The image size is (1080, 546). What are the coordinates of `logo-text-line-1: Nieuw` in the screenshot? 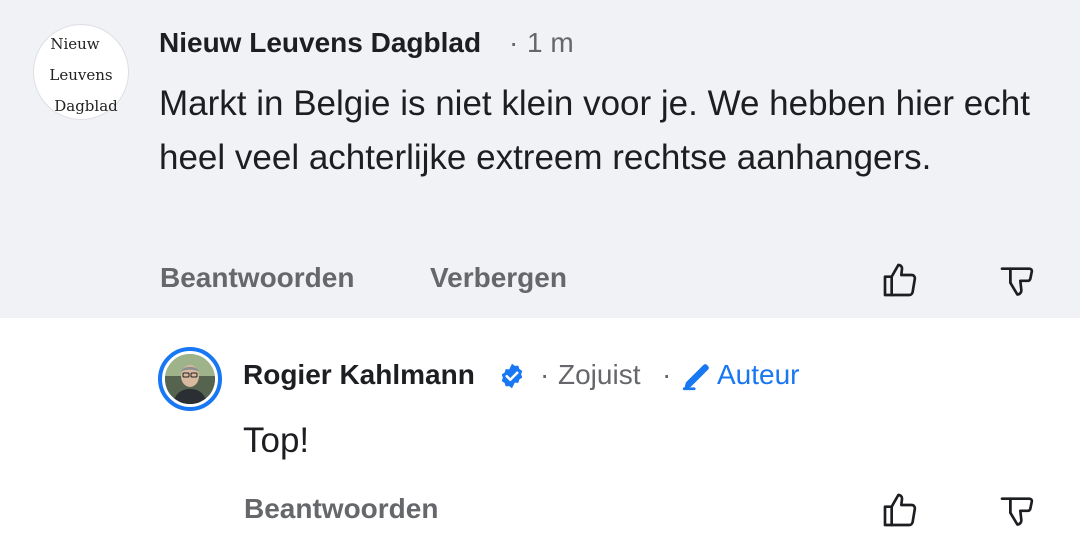 It's located at (75, 44).